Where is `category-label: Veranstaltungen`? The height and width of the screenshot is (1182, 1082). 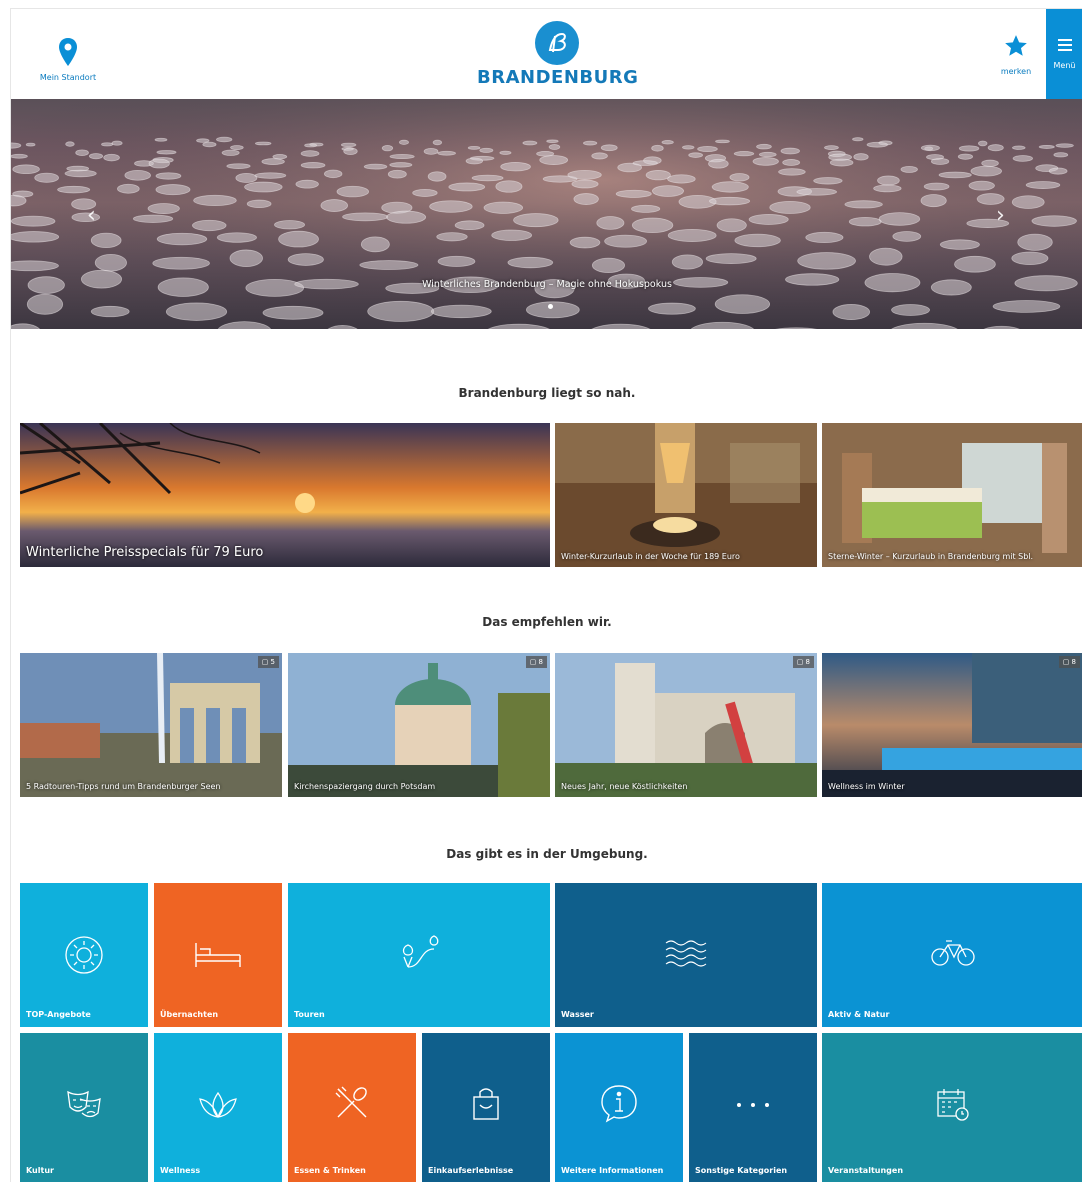
category-label: Veranstaltungen is located at coordinates (866, 1170).